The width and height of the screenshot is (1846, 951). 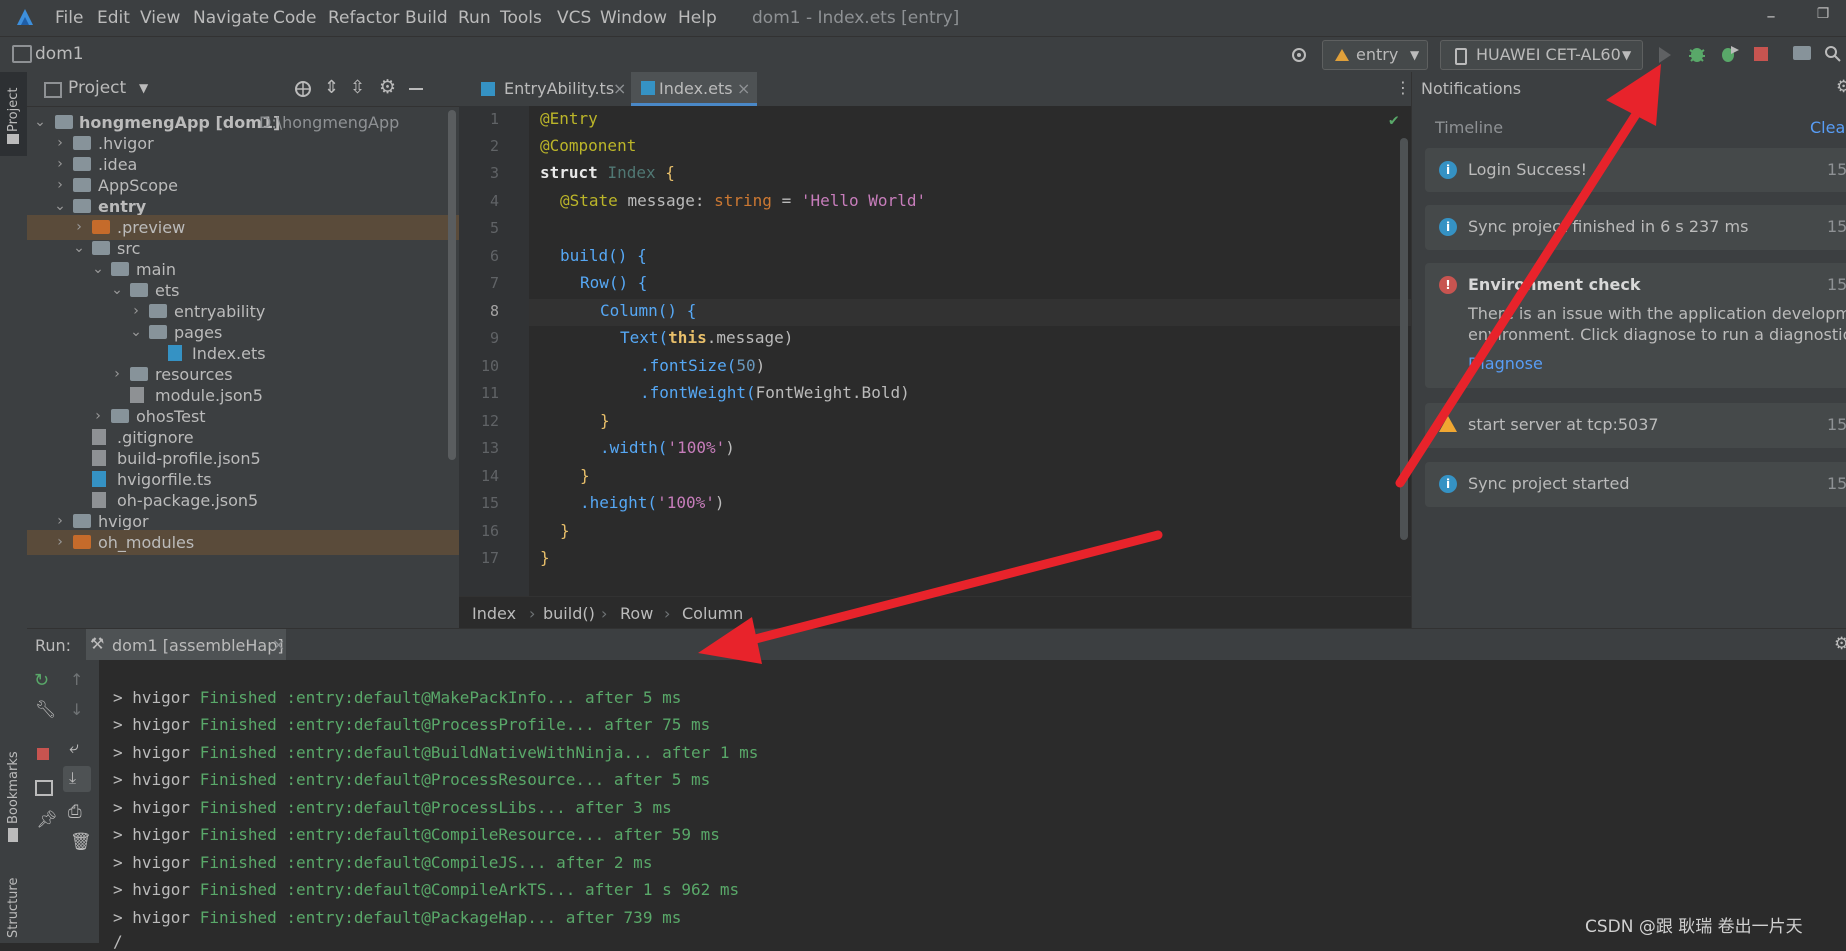 What do you see at coordinates (63, 801) in the screenshot?
I see `run-toolbar: ↻ ↑ 🔧︎ ↓ ⤶ ⤓ ⎙ 📌︎ 🗑︎` at bounding box center [63, 801].